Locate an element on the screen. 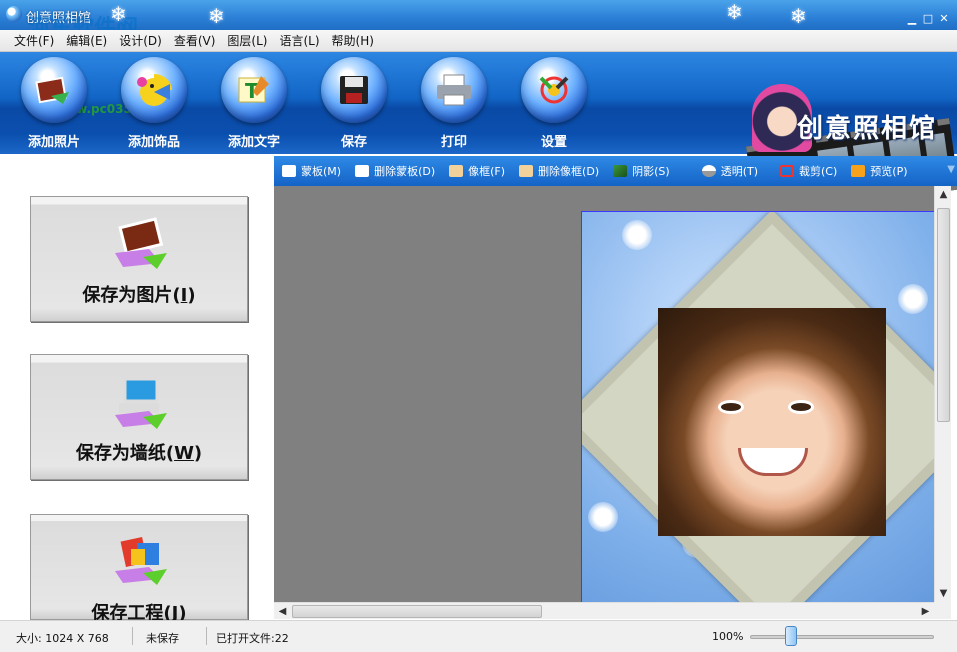 Image resolution: width=957 pixels, height=652 pixels. vertical-scrollbar: ▲ ▼ is located at coordinates (942, 394).